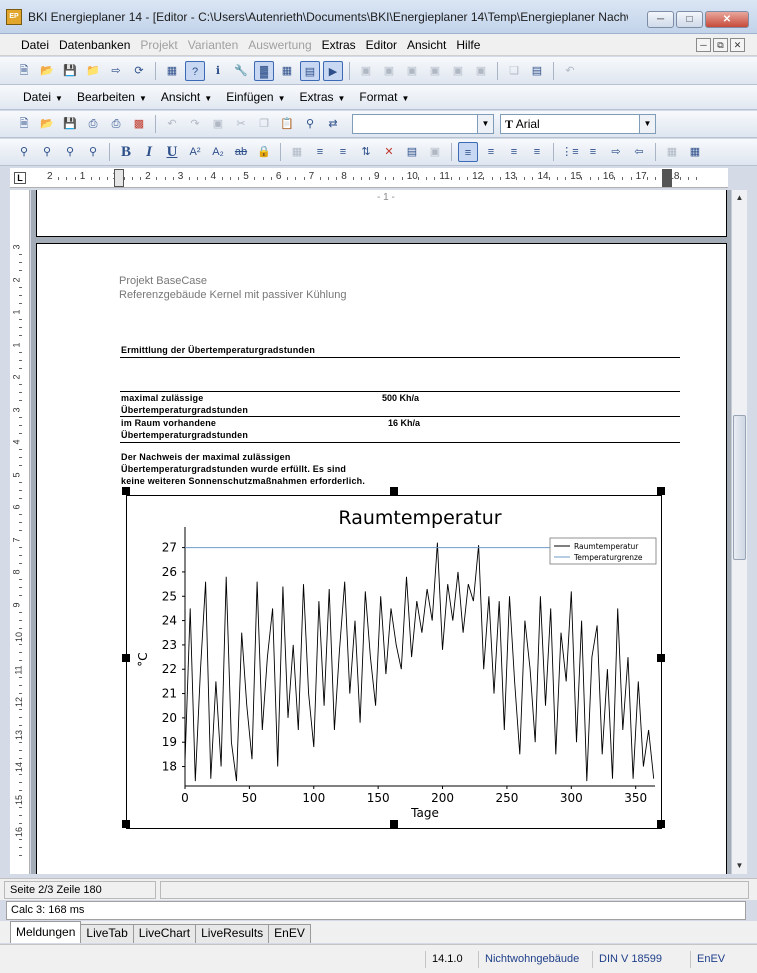 The image size is (757, 973). I want to click on new-document-icon: 🗎, so click(24, 124).